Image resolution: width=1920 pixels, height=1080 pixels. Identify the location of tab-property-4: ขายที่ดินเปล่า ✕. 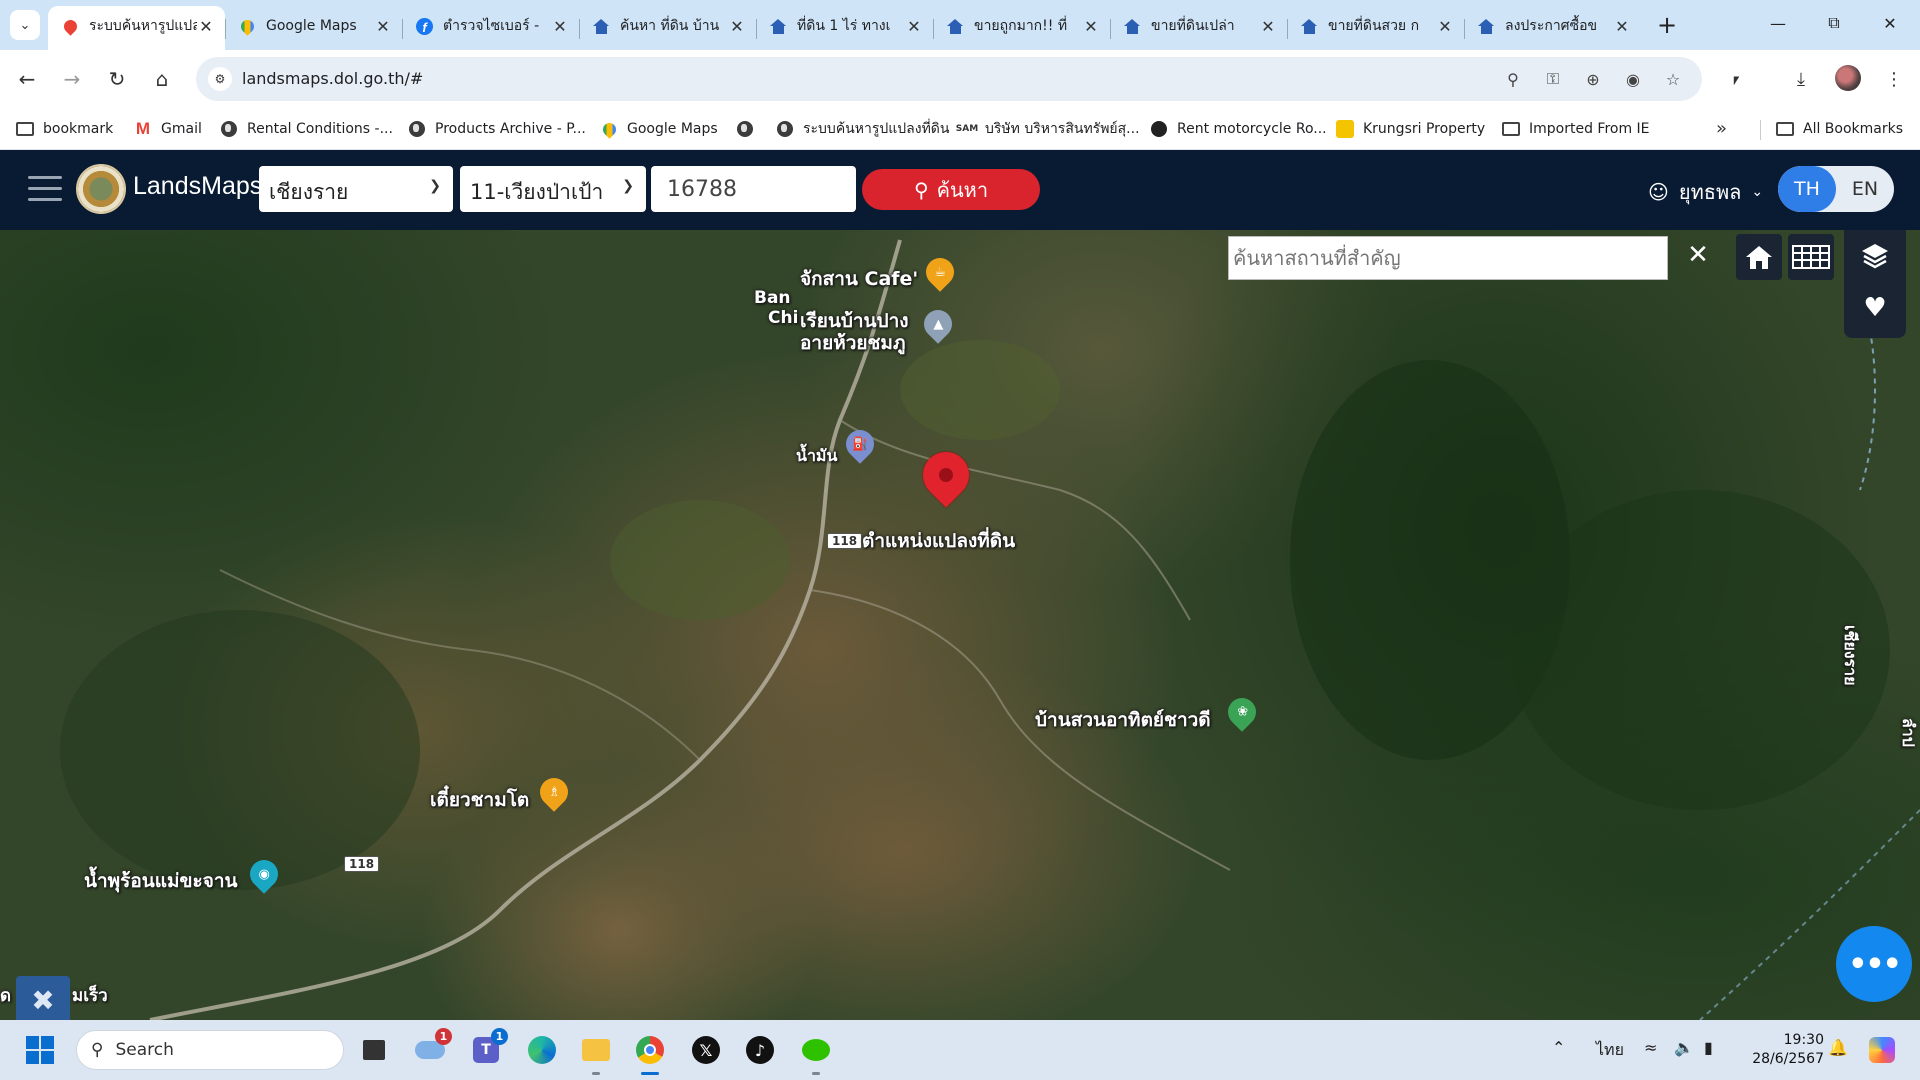
(1198, 28).